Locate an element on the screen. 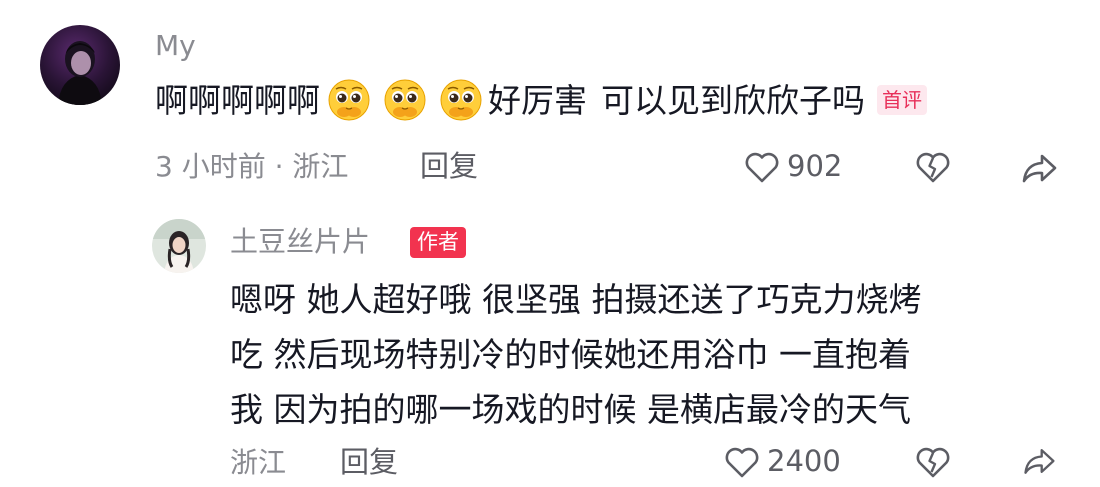  comment-text: 啊啊啊啊啊 好厉害 可以见到欣欣子吗 首评 is located at coordinates (541, 100).